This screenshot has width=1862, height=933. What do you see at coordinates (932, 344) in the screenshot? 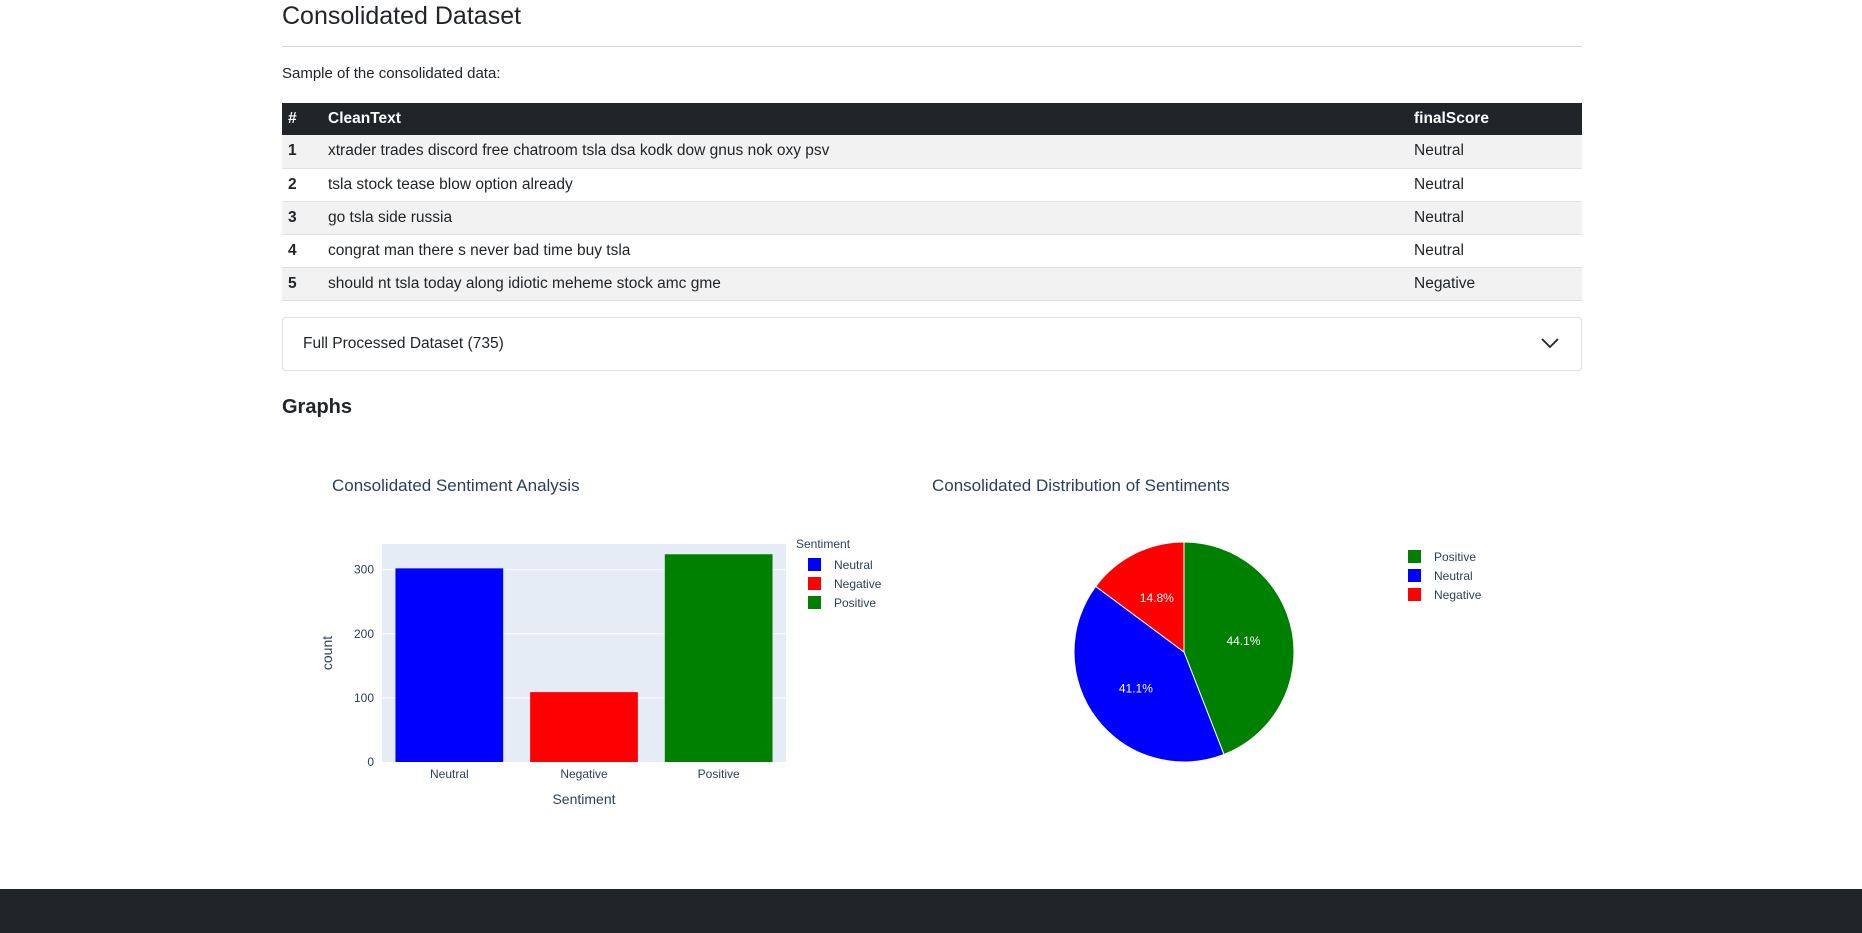
I see `full-dataset-accordion-toggle: Full Processed Dataset (735)` at bounding box center [932, 344].